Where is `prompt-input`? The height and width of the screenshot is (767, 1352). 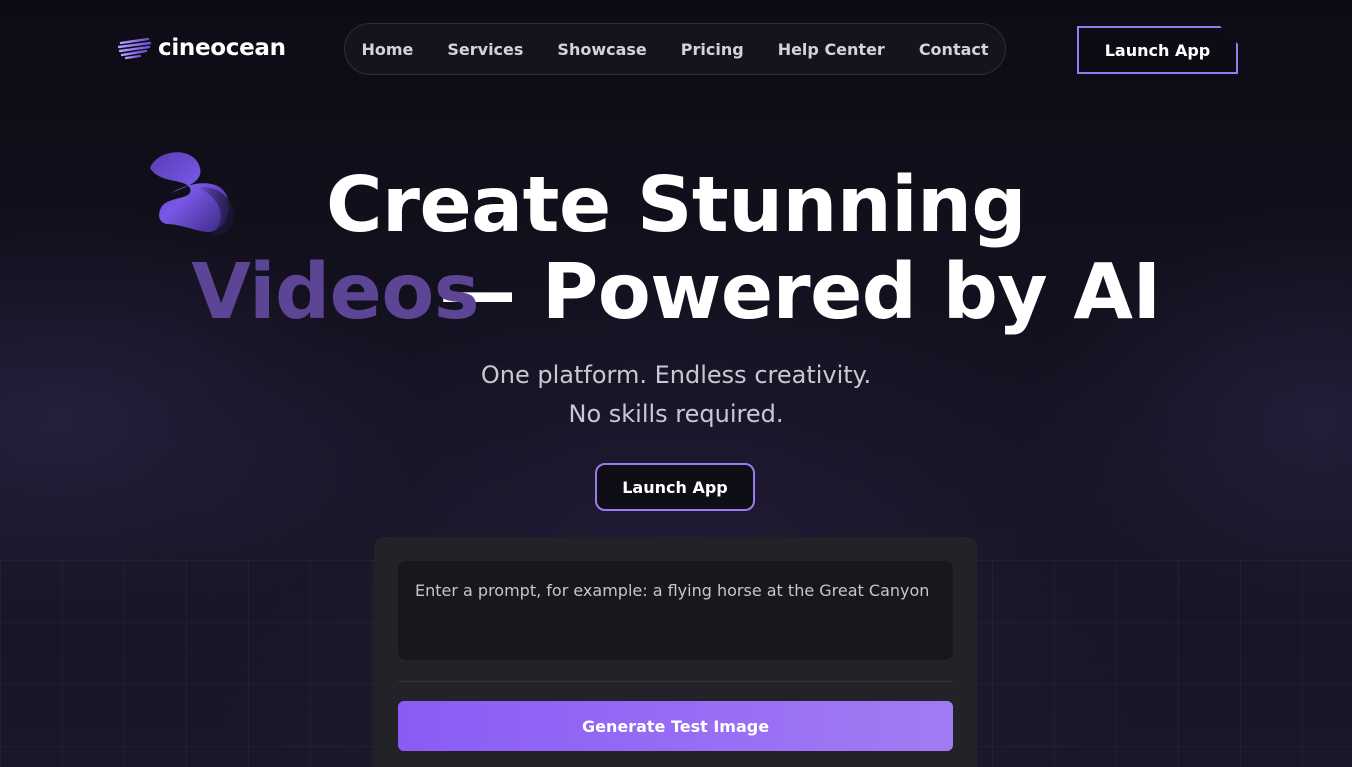
prompt-input is located at coordinates (675, 610).